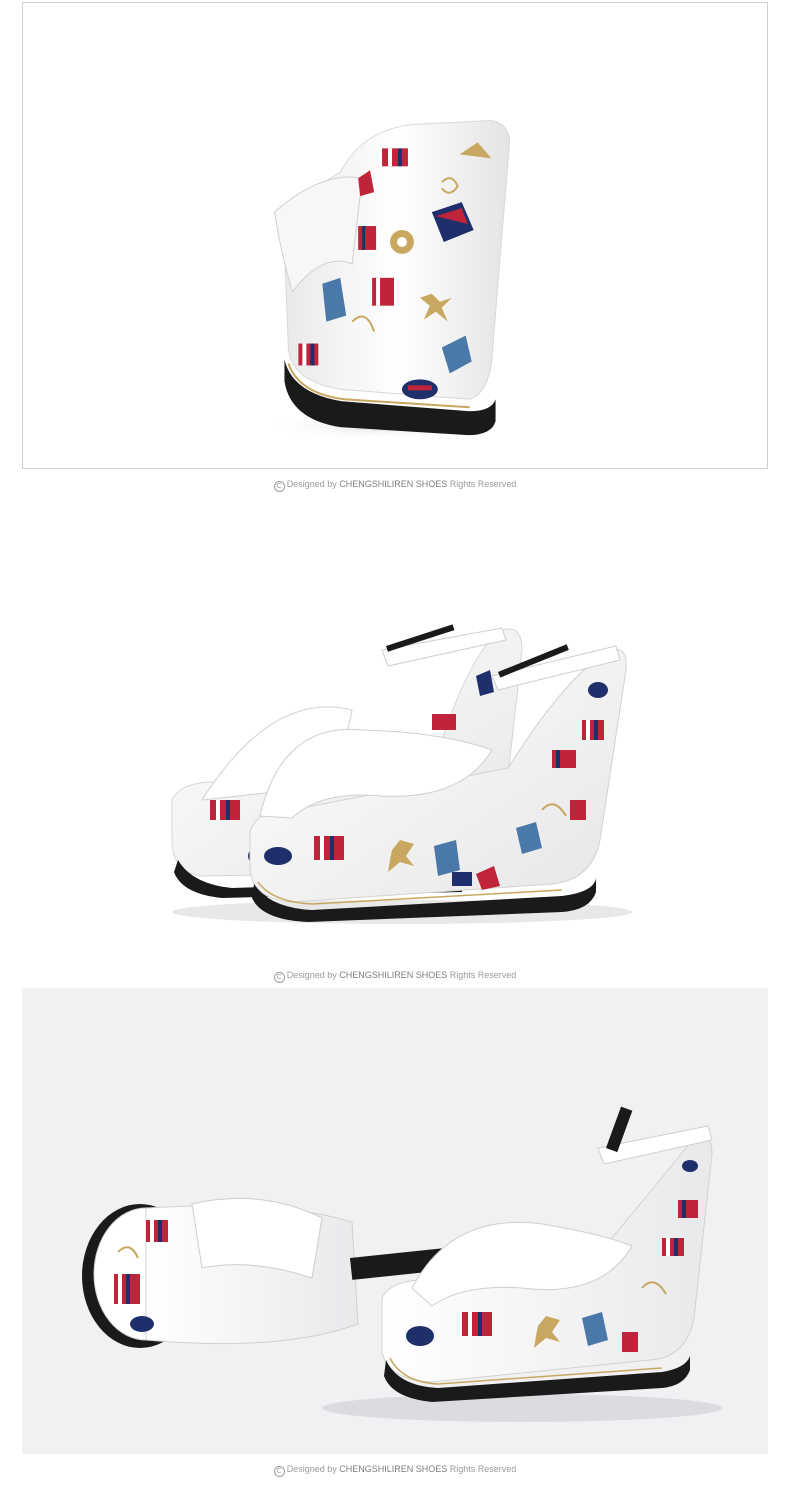 Image resolution: width=790 pixels, height=1495 pixels. What do you see at coordinates (438, 783) in the screenshot?
I see `shoe-front` at bounding box center [438, 783].